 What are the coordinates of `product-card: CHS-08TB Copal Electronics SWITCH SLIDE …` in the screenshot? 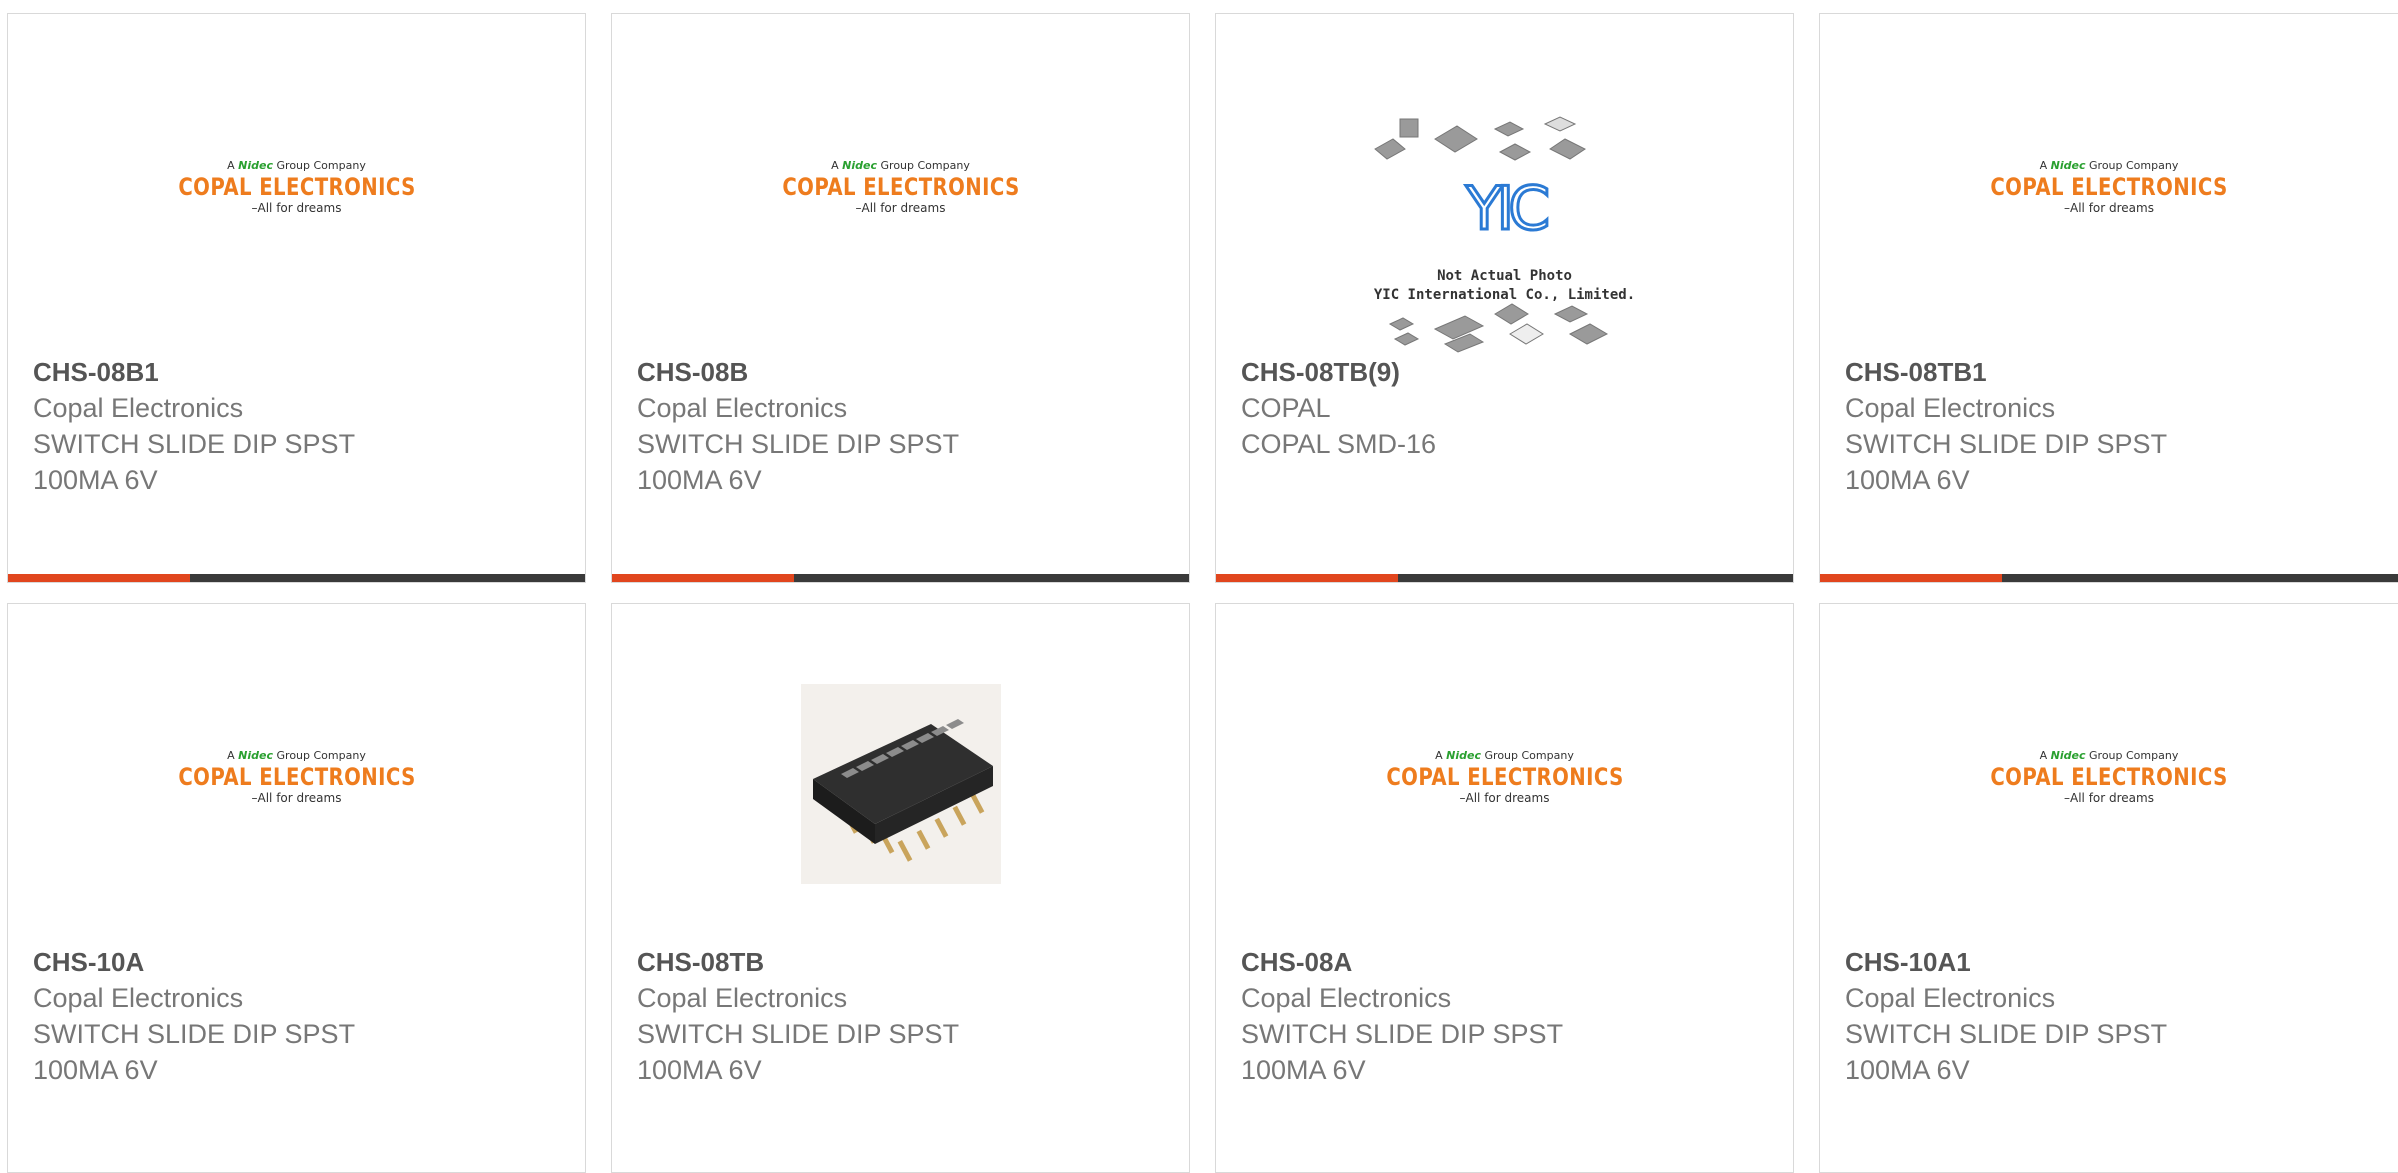 It's located at (900, 888).